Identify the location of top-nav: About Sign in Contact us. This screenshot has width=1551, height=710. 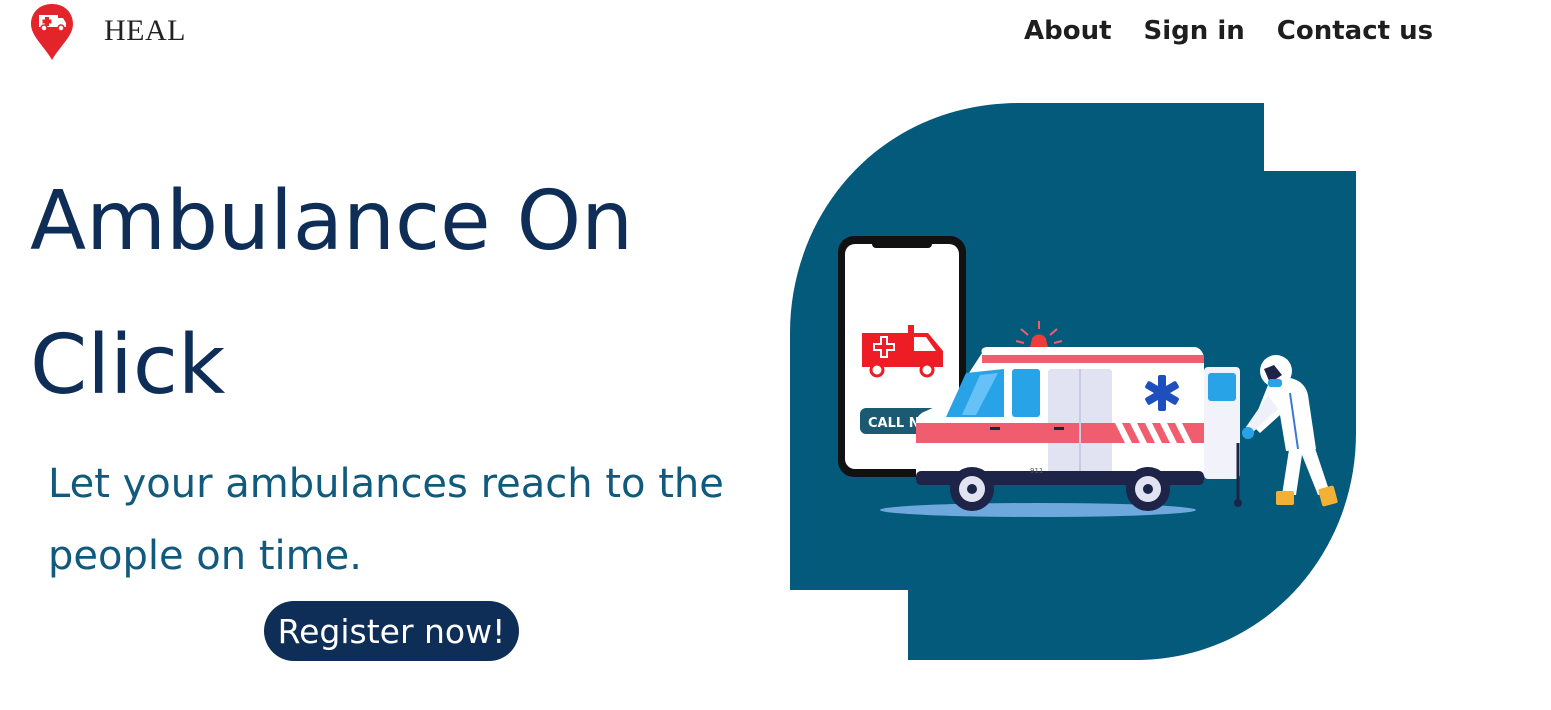
(1228, 31).